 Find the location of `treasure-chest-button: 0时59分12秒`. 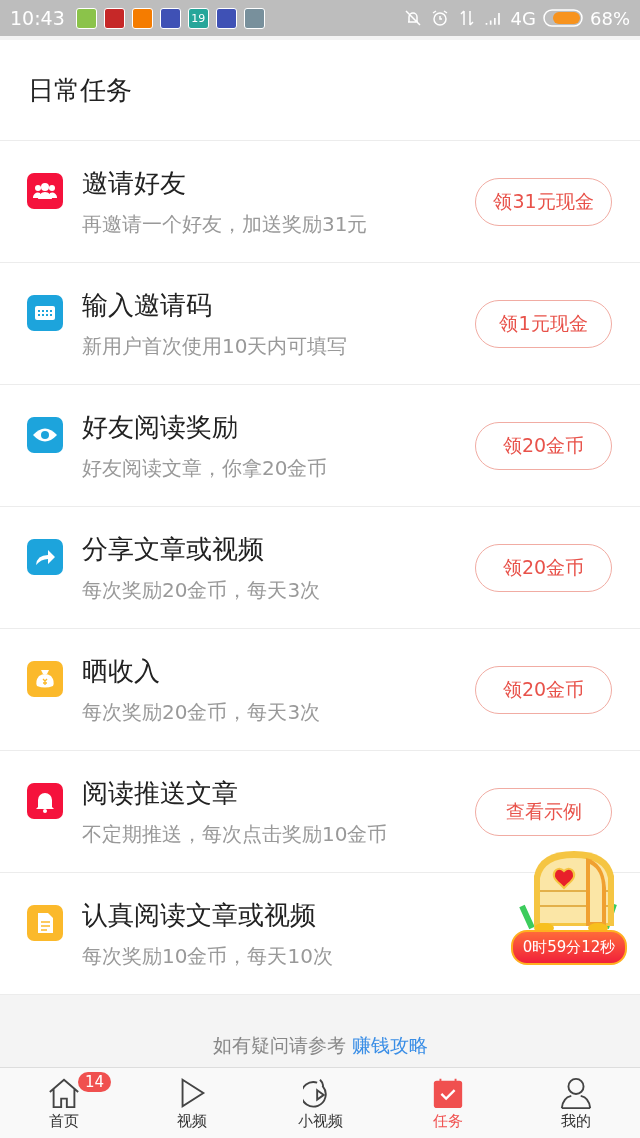

treasure-chest-button: 0时59分12秒 is located at coordinates (569, 908).